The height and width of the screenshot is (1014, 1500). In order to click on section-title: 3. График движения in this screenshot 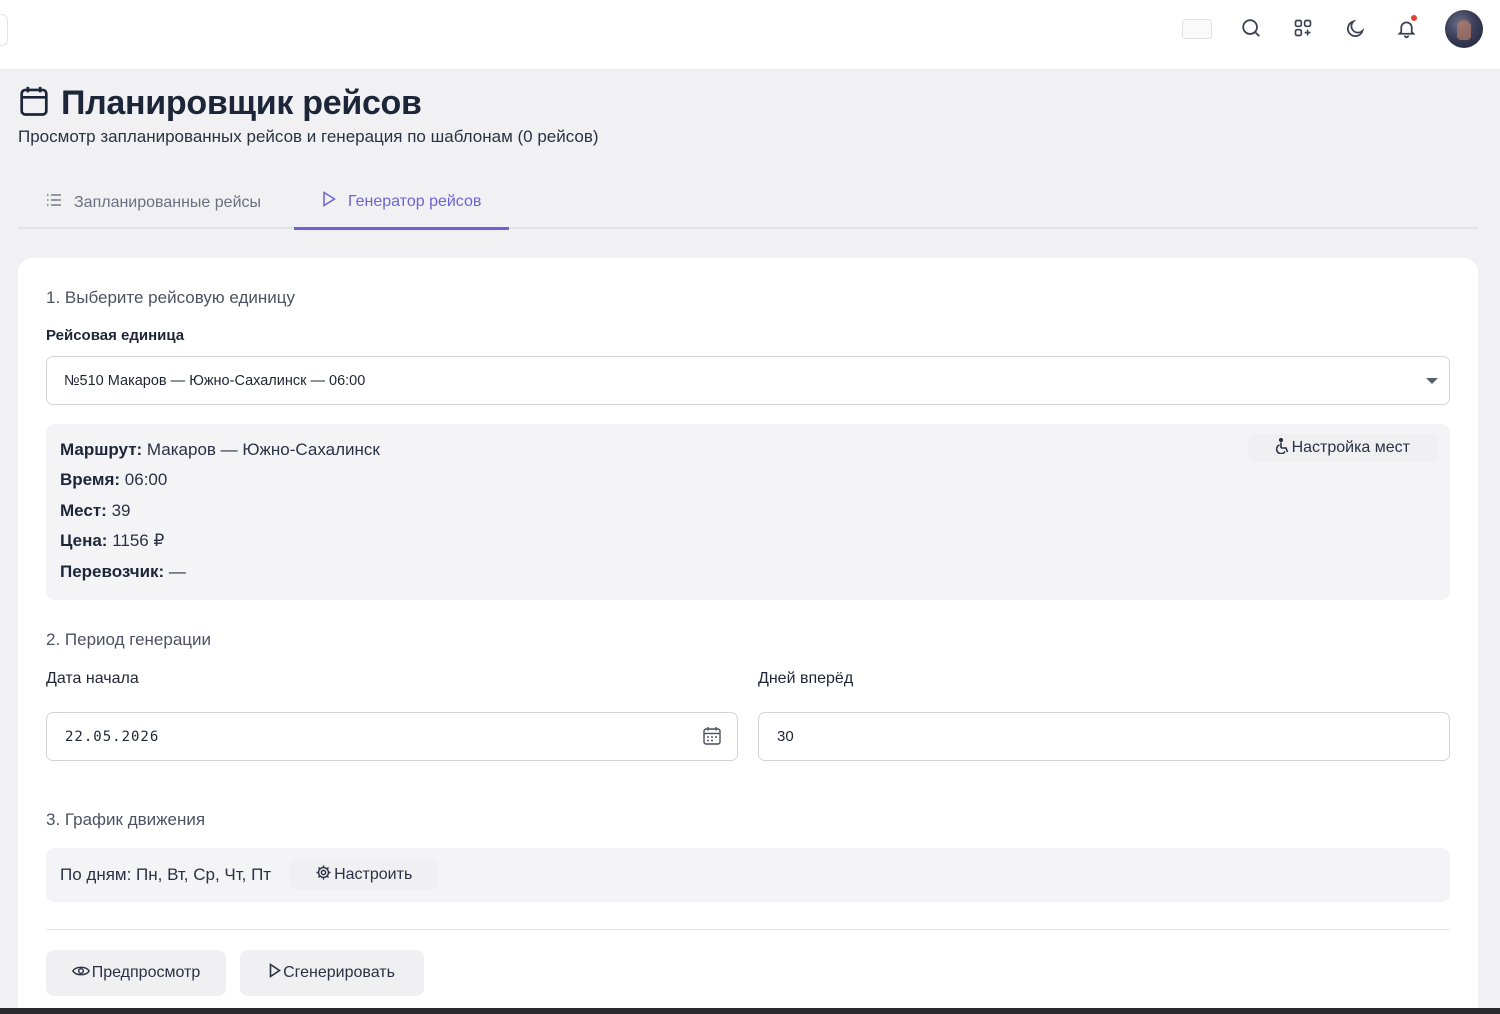, I will do `click(126, 819)`.